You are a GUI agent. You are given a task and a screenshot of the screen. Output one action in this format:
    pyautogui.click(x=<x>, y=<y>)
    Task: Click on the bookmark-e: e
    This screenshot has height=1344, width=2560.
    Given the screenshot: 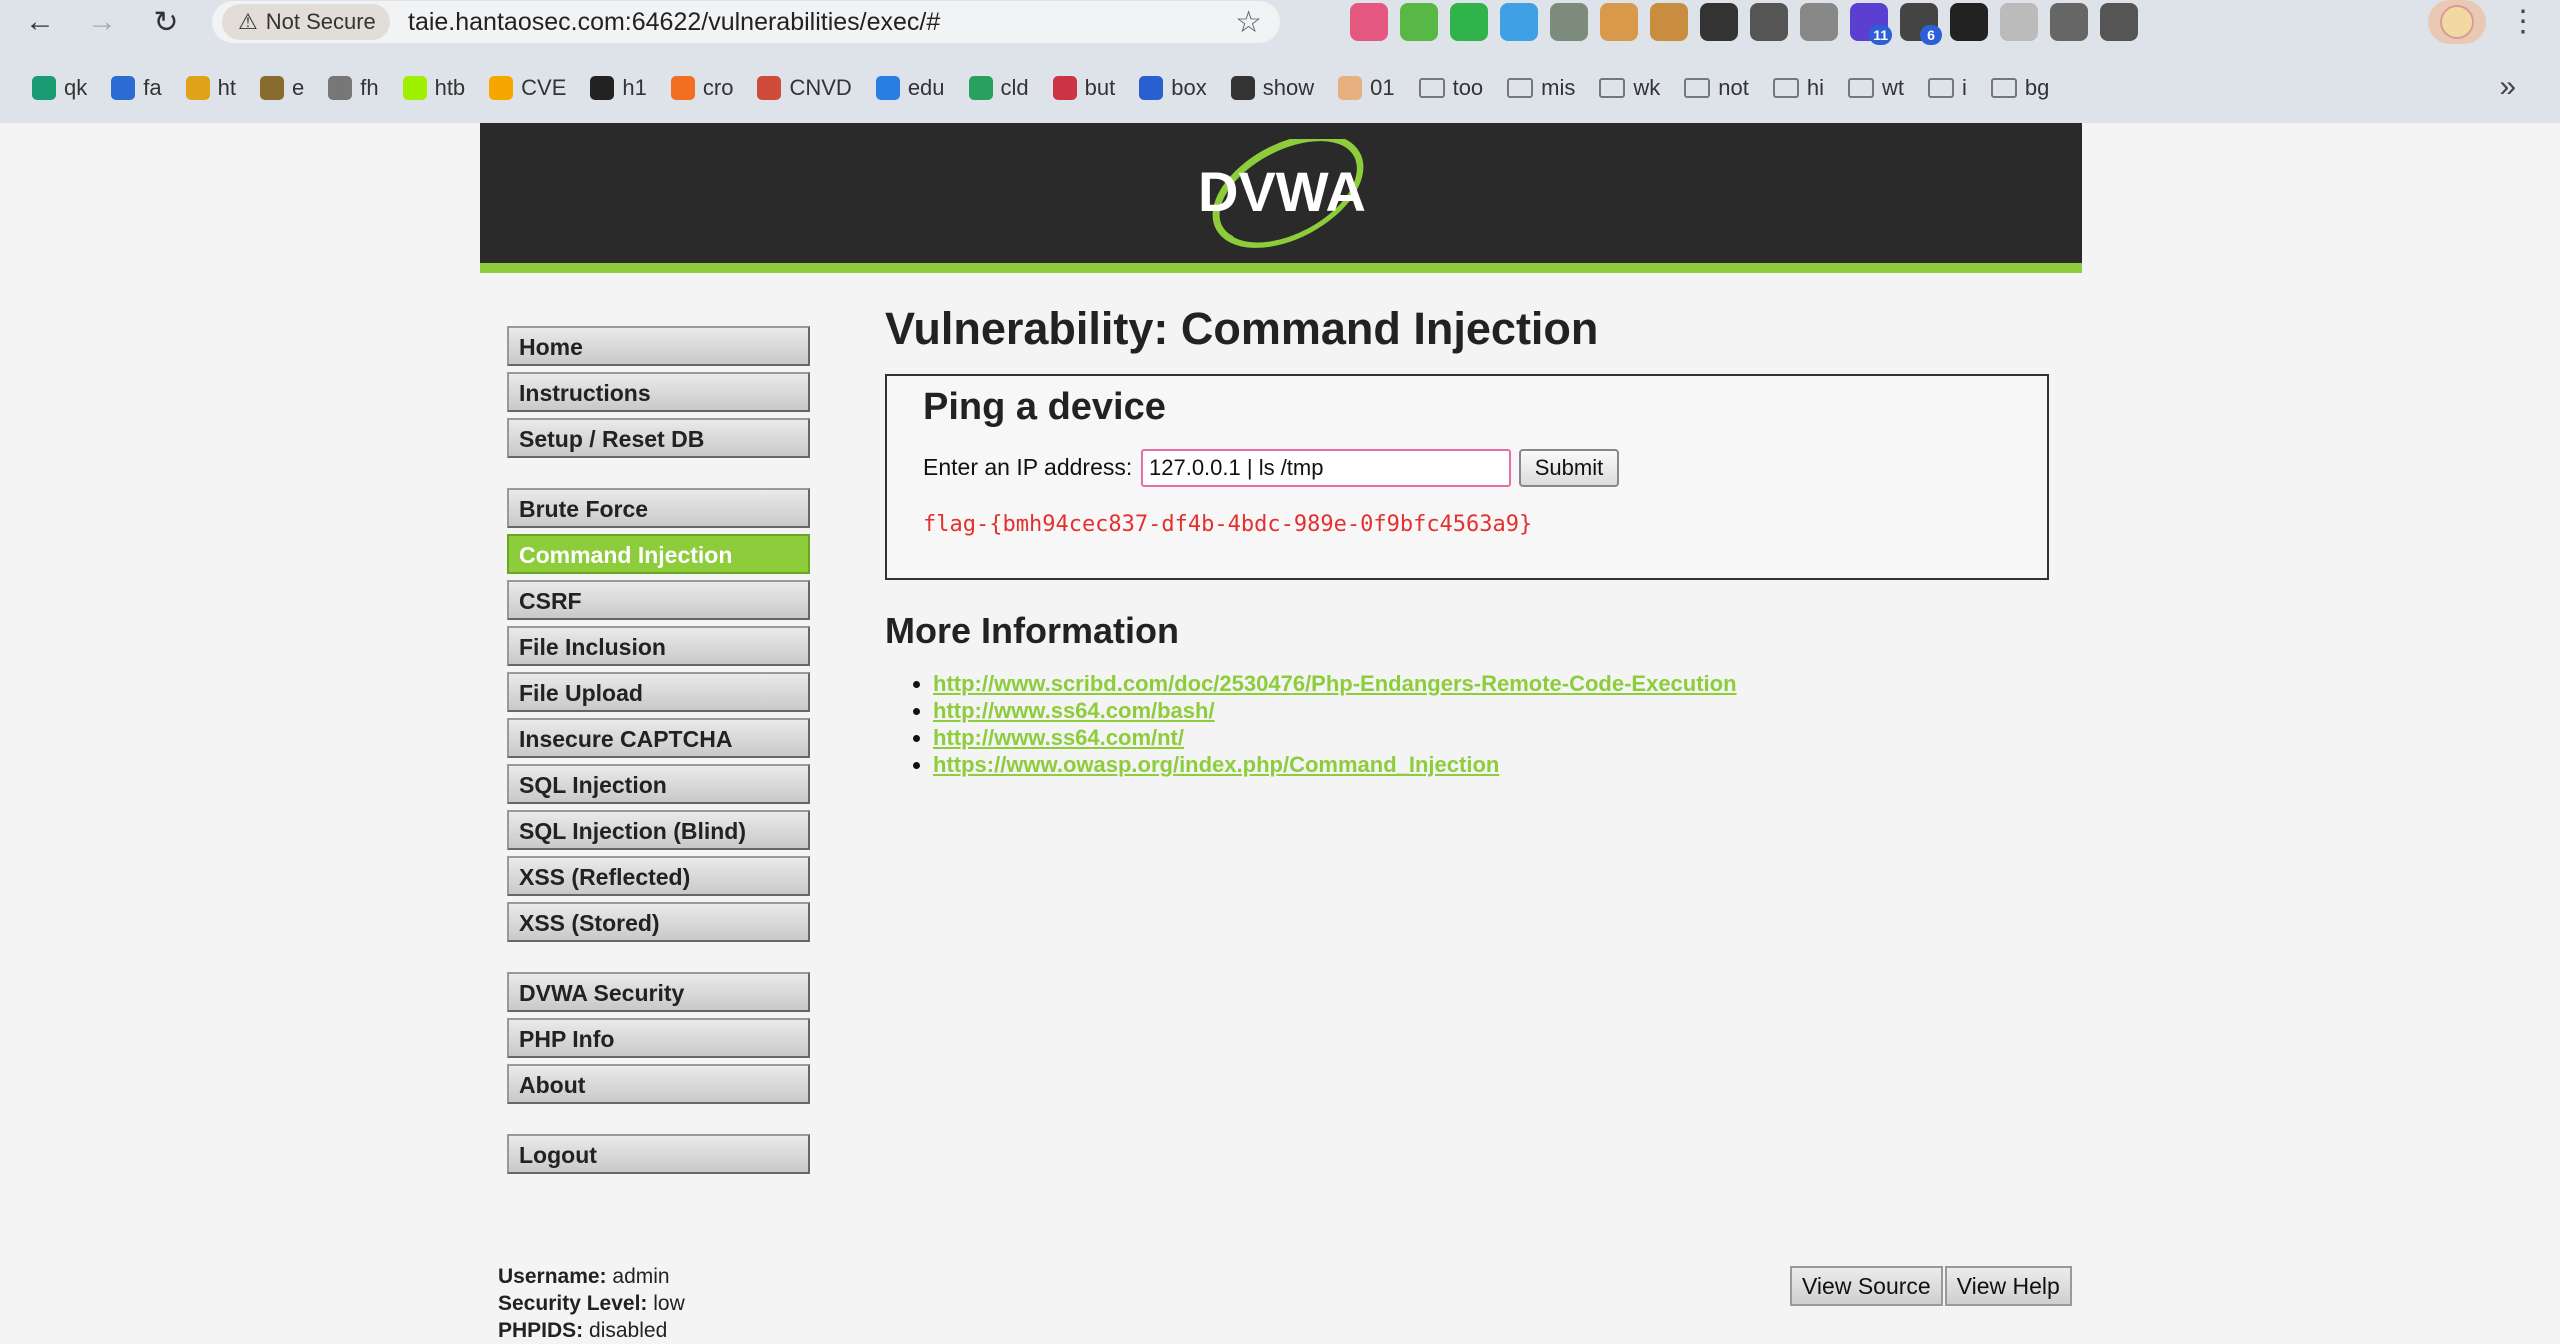 What is the action you would take?
    pyautogui.click(x=282, y=88)
    